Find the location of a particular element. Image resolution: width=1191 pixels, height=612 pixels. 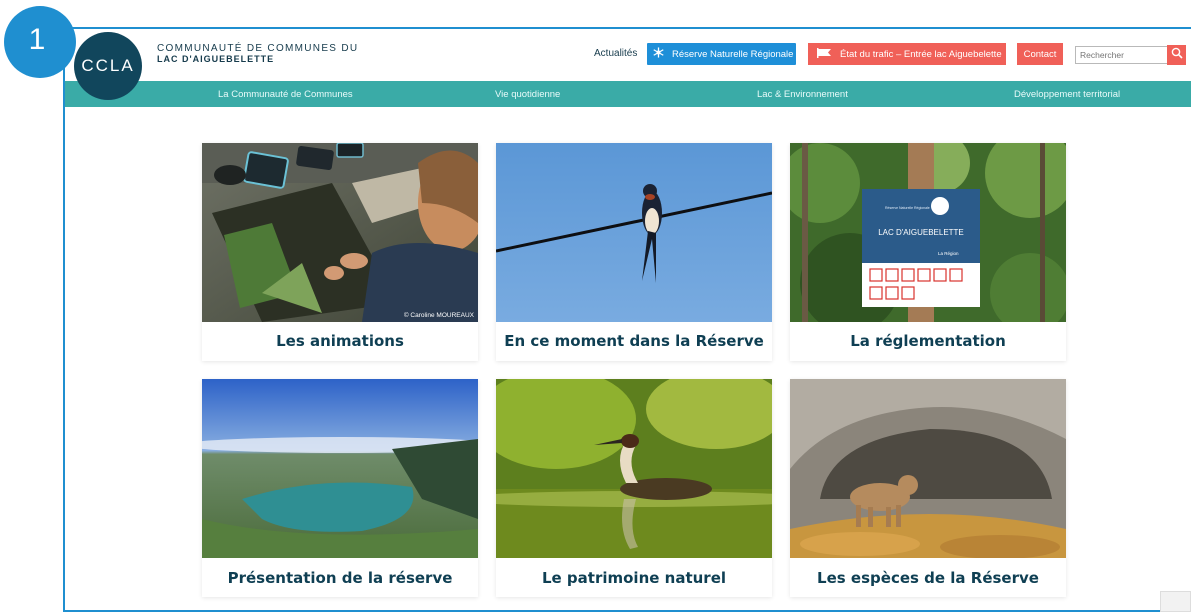

card-title-presentation: Présentation de la réserve is located at coordinates (340, 578).